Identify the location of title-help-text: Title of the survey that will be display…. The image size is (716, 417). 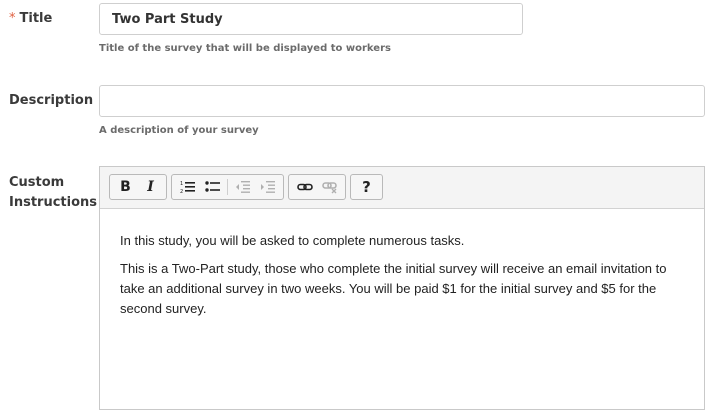
(245, 48).